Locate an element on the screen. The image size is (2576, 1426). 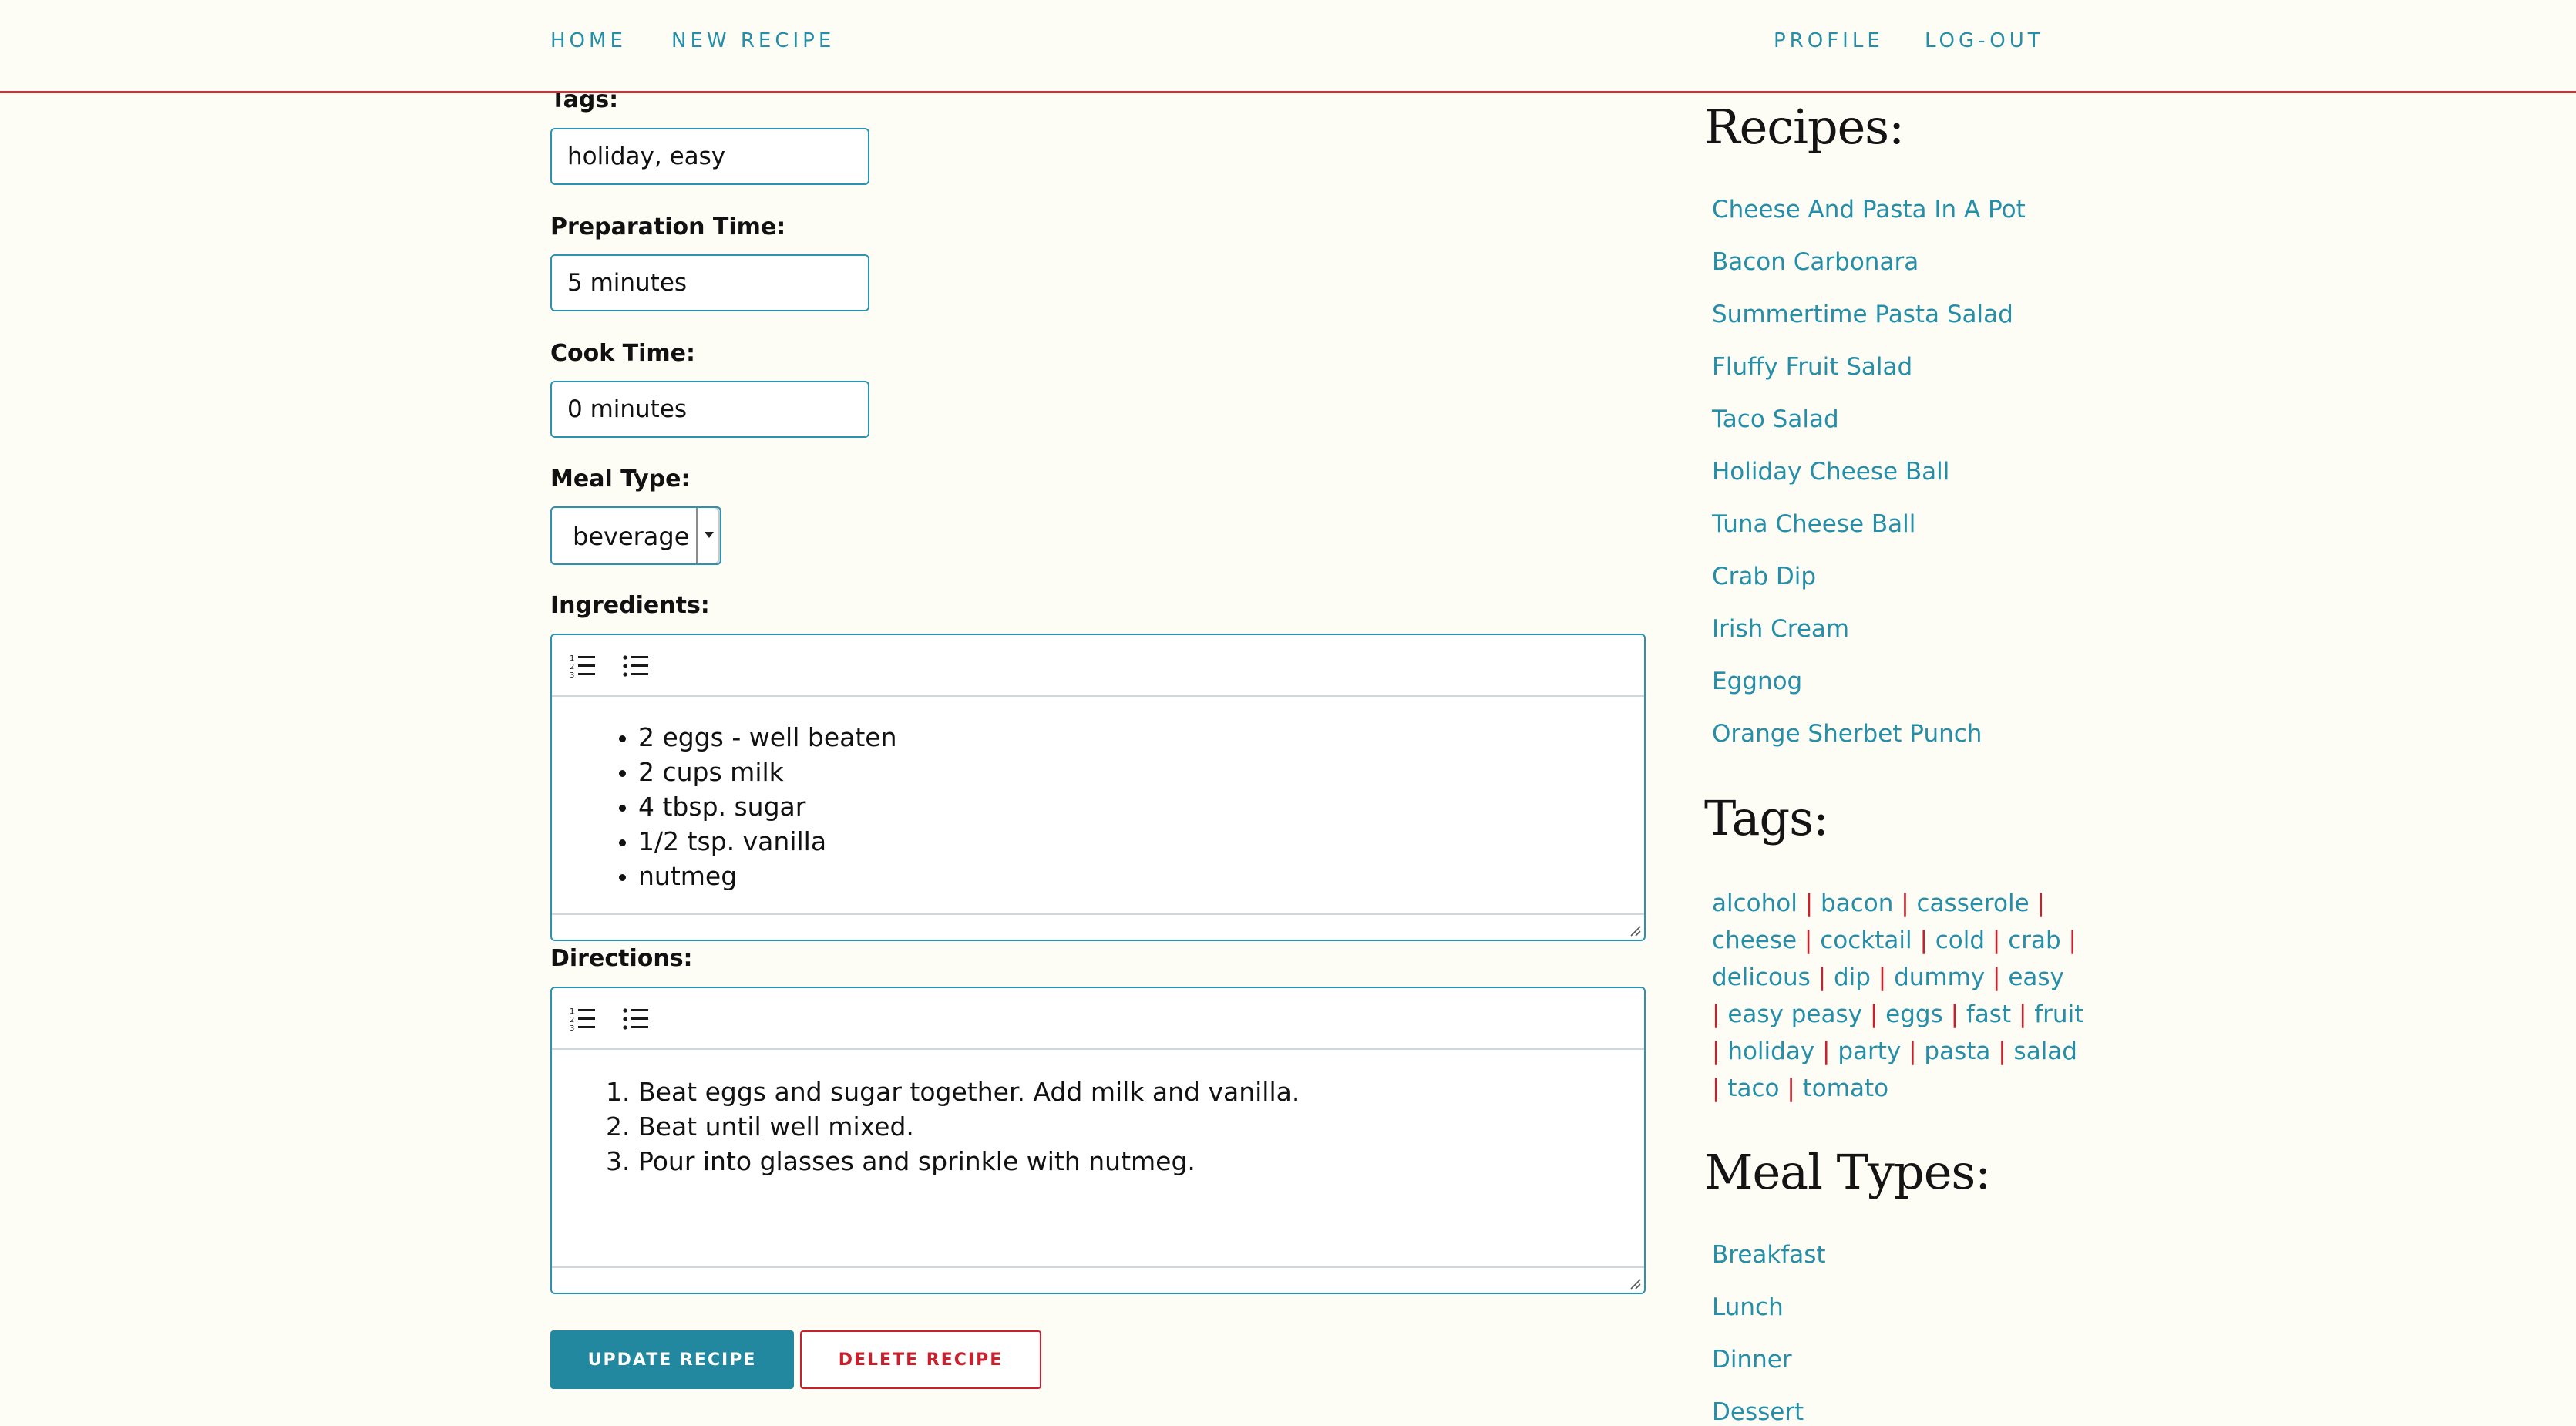
tag-link: fast is located at coordinates (1988, 1014).